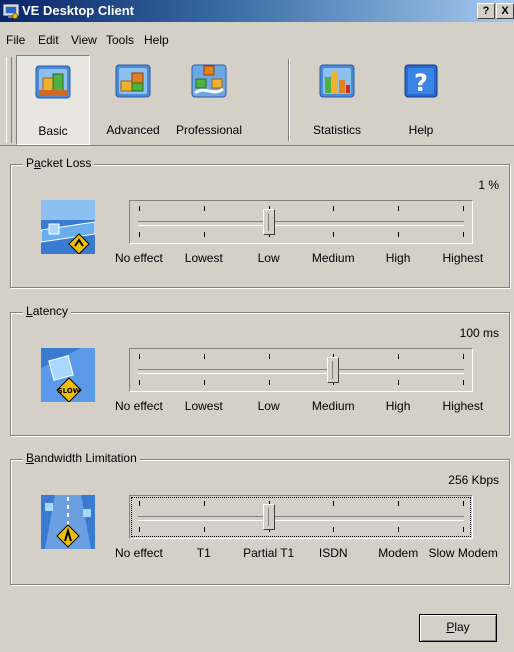  Describe the element at coordinates (139, 406) in the screenshot. I see `latency-stop-0: No effect` at that location.